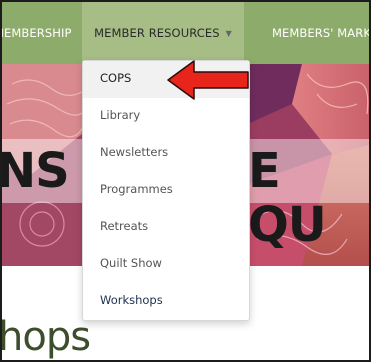  I want to click on dropdown-item-programmes: Programmes, so click(166, 190).